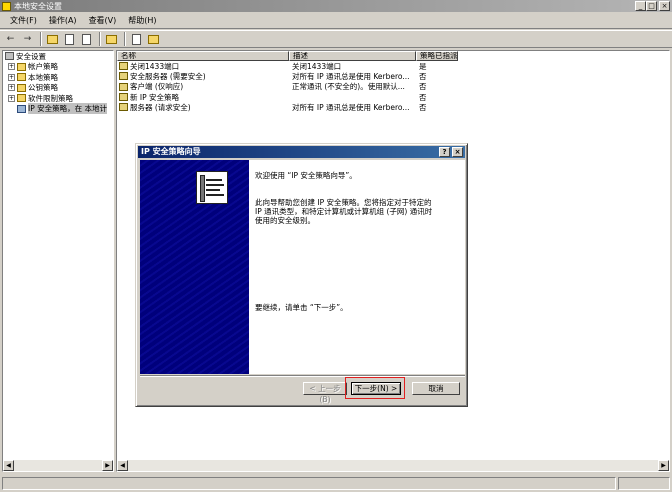 This screenshot has width=672, height=492. What do you see at coordinates (111, 39) in the screenshot?
I see `export-list-icon` at bounding box center [111, 39].